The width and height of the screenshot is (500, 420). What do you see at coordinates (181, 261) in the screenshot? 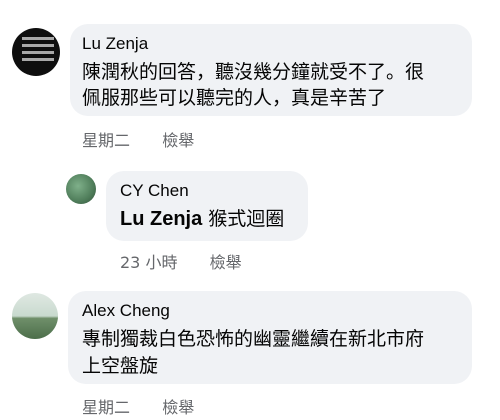
I see `comment-meta: 23 小時 檢舉` at bounding box center [181, 261].